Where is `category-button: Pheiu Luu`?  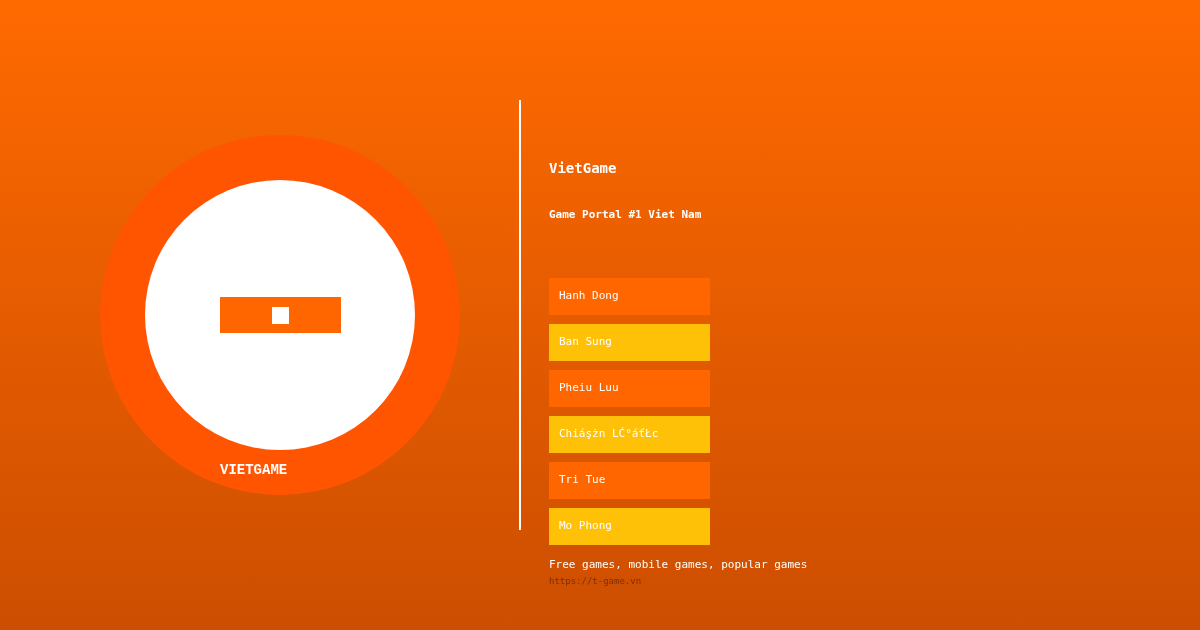
category-button: Pheiu Luu is located at coordinates (629, 388).